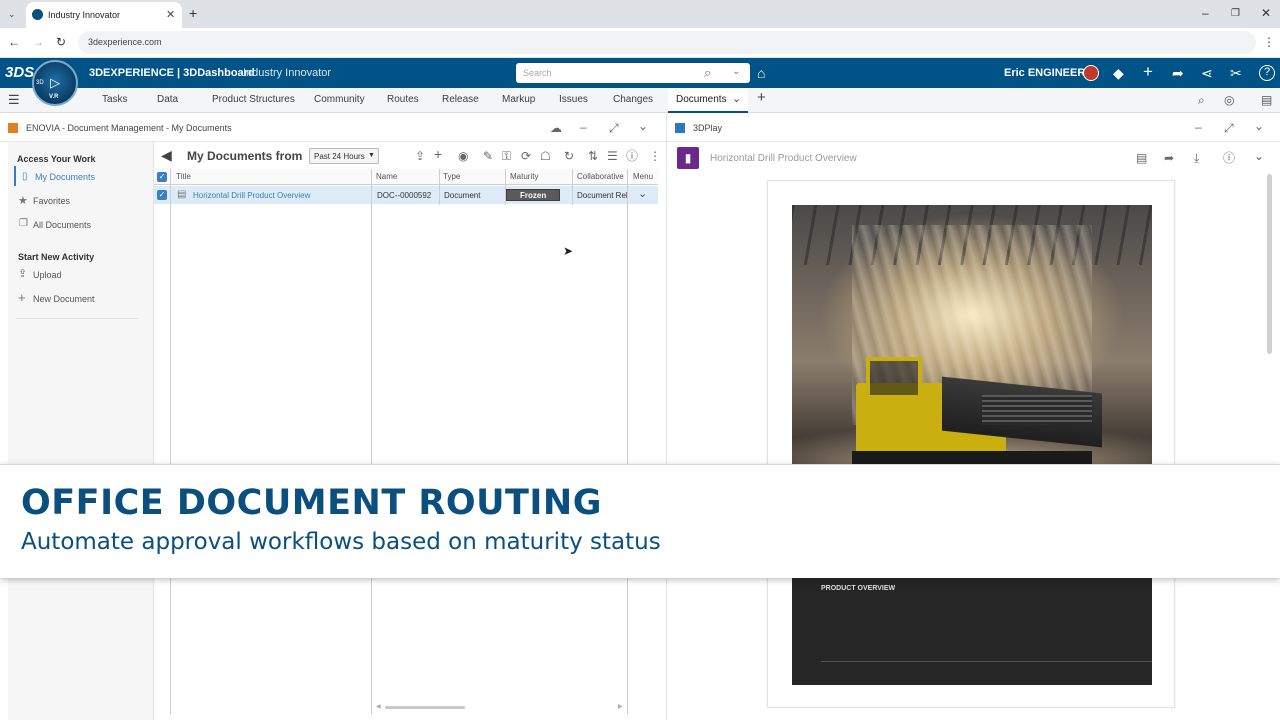 The image size is (1280, 720). What do you see at coordinates (614, 128) in the screenshot?
I see `maximize-widget-icon: ⤢` at bounding box center [614, 128].